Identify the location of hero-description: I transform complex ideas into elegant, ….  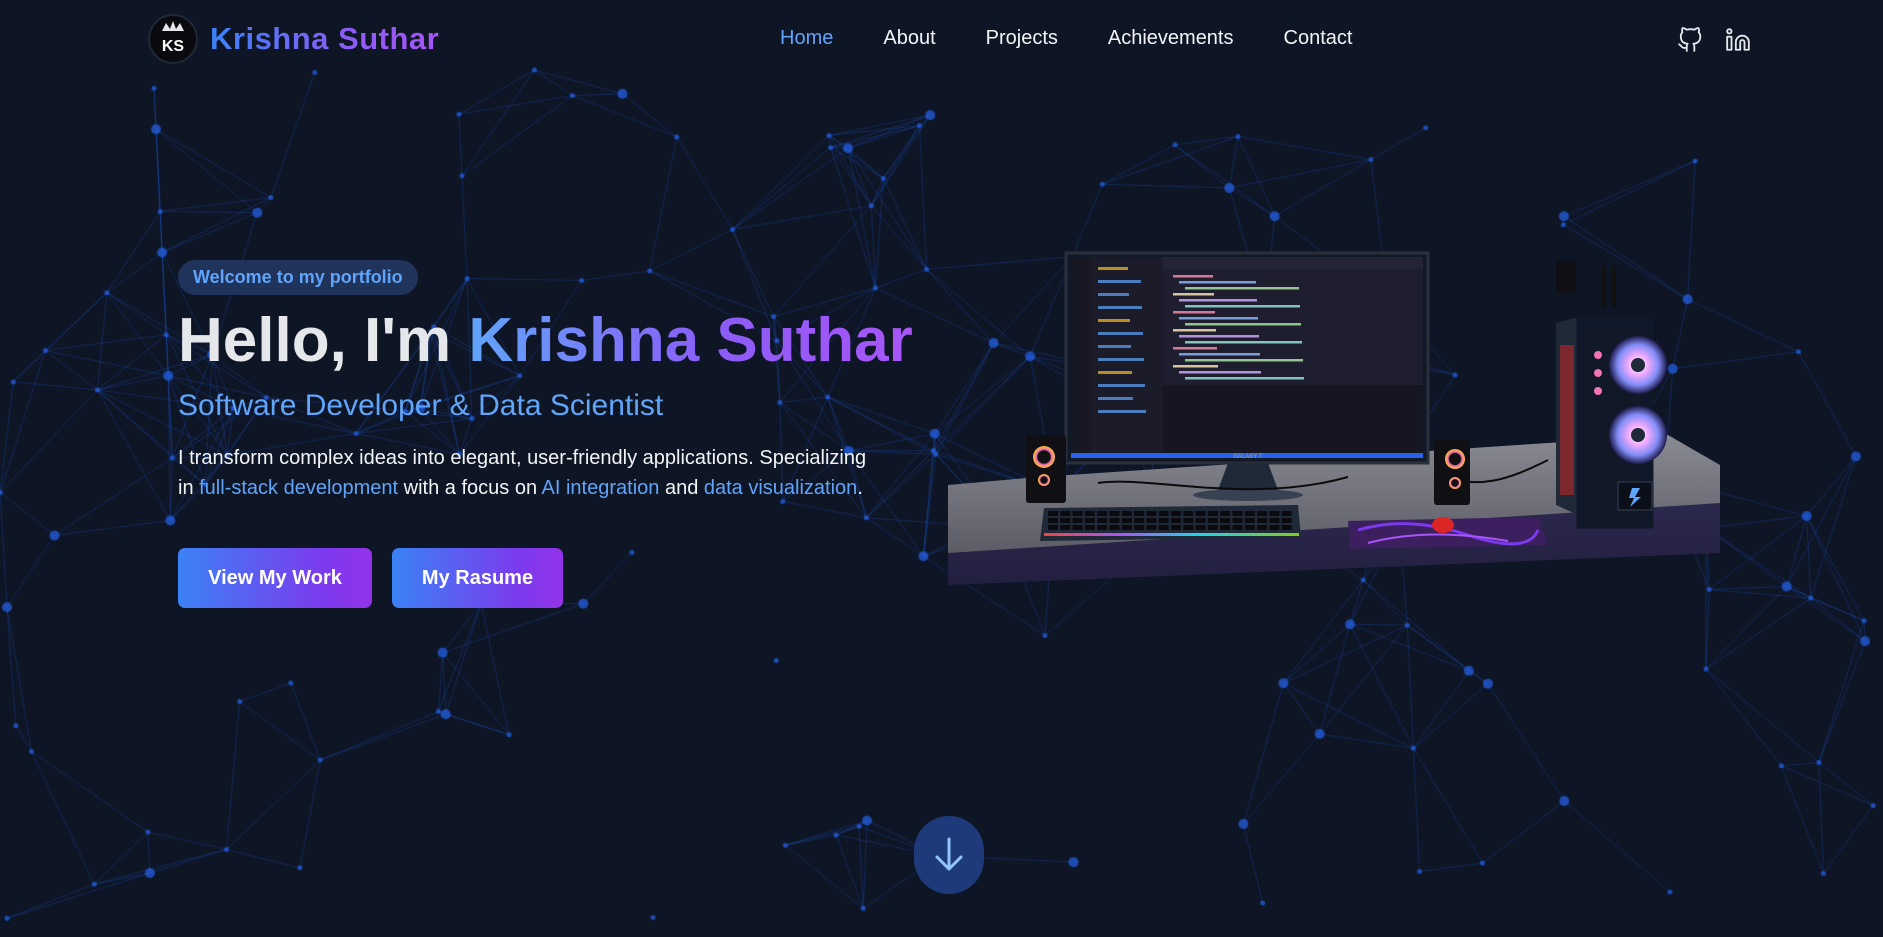
(528, 473).